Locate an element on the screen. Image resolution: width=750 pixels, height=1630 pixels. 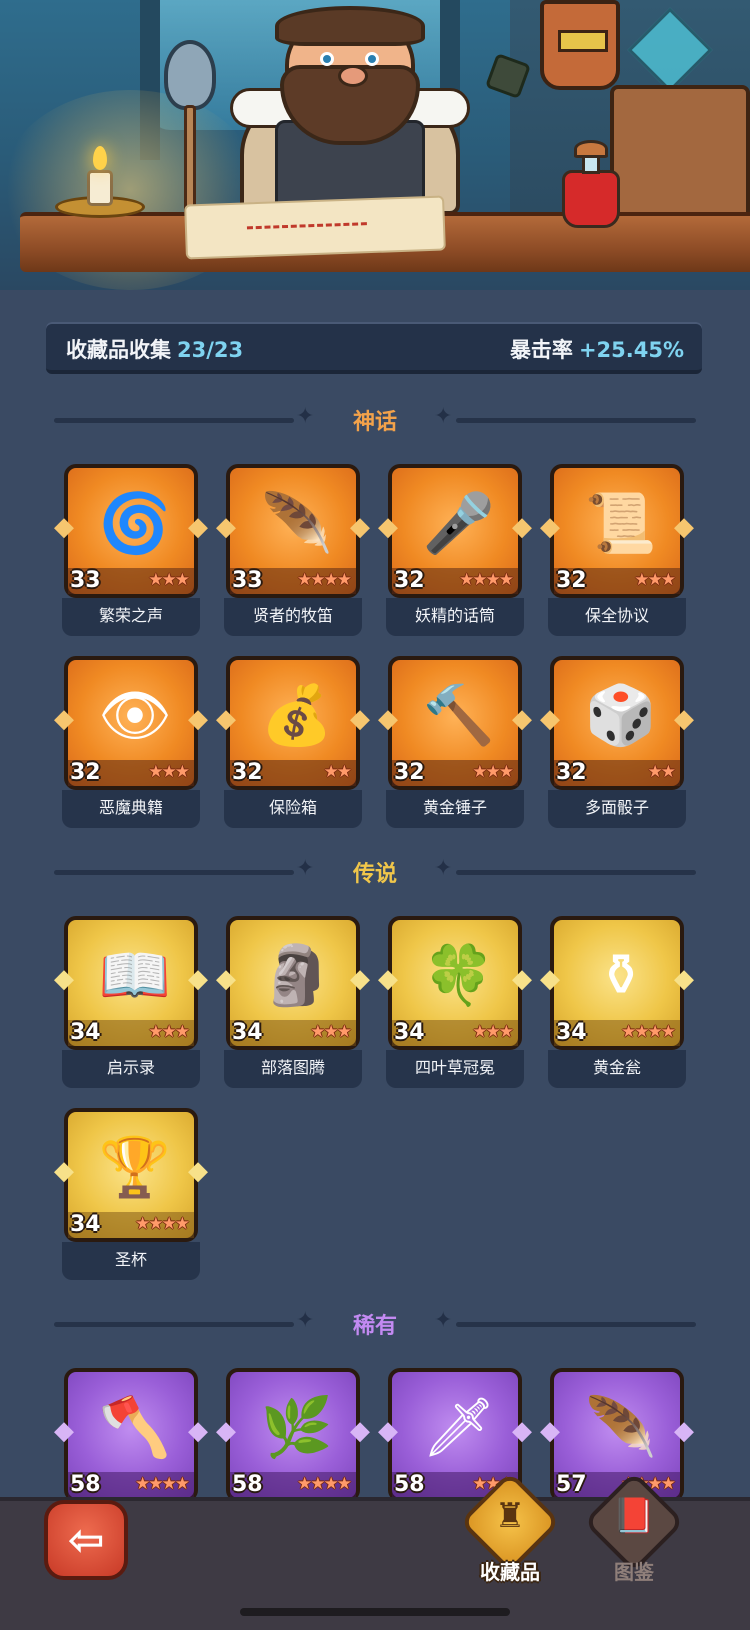
collectible-card: ⚱ 34 ★★★★ 黄金瓮 is located at coordinates (617, 1003).